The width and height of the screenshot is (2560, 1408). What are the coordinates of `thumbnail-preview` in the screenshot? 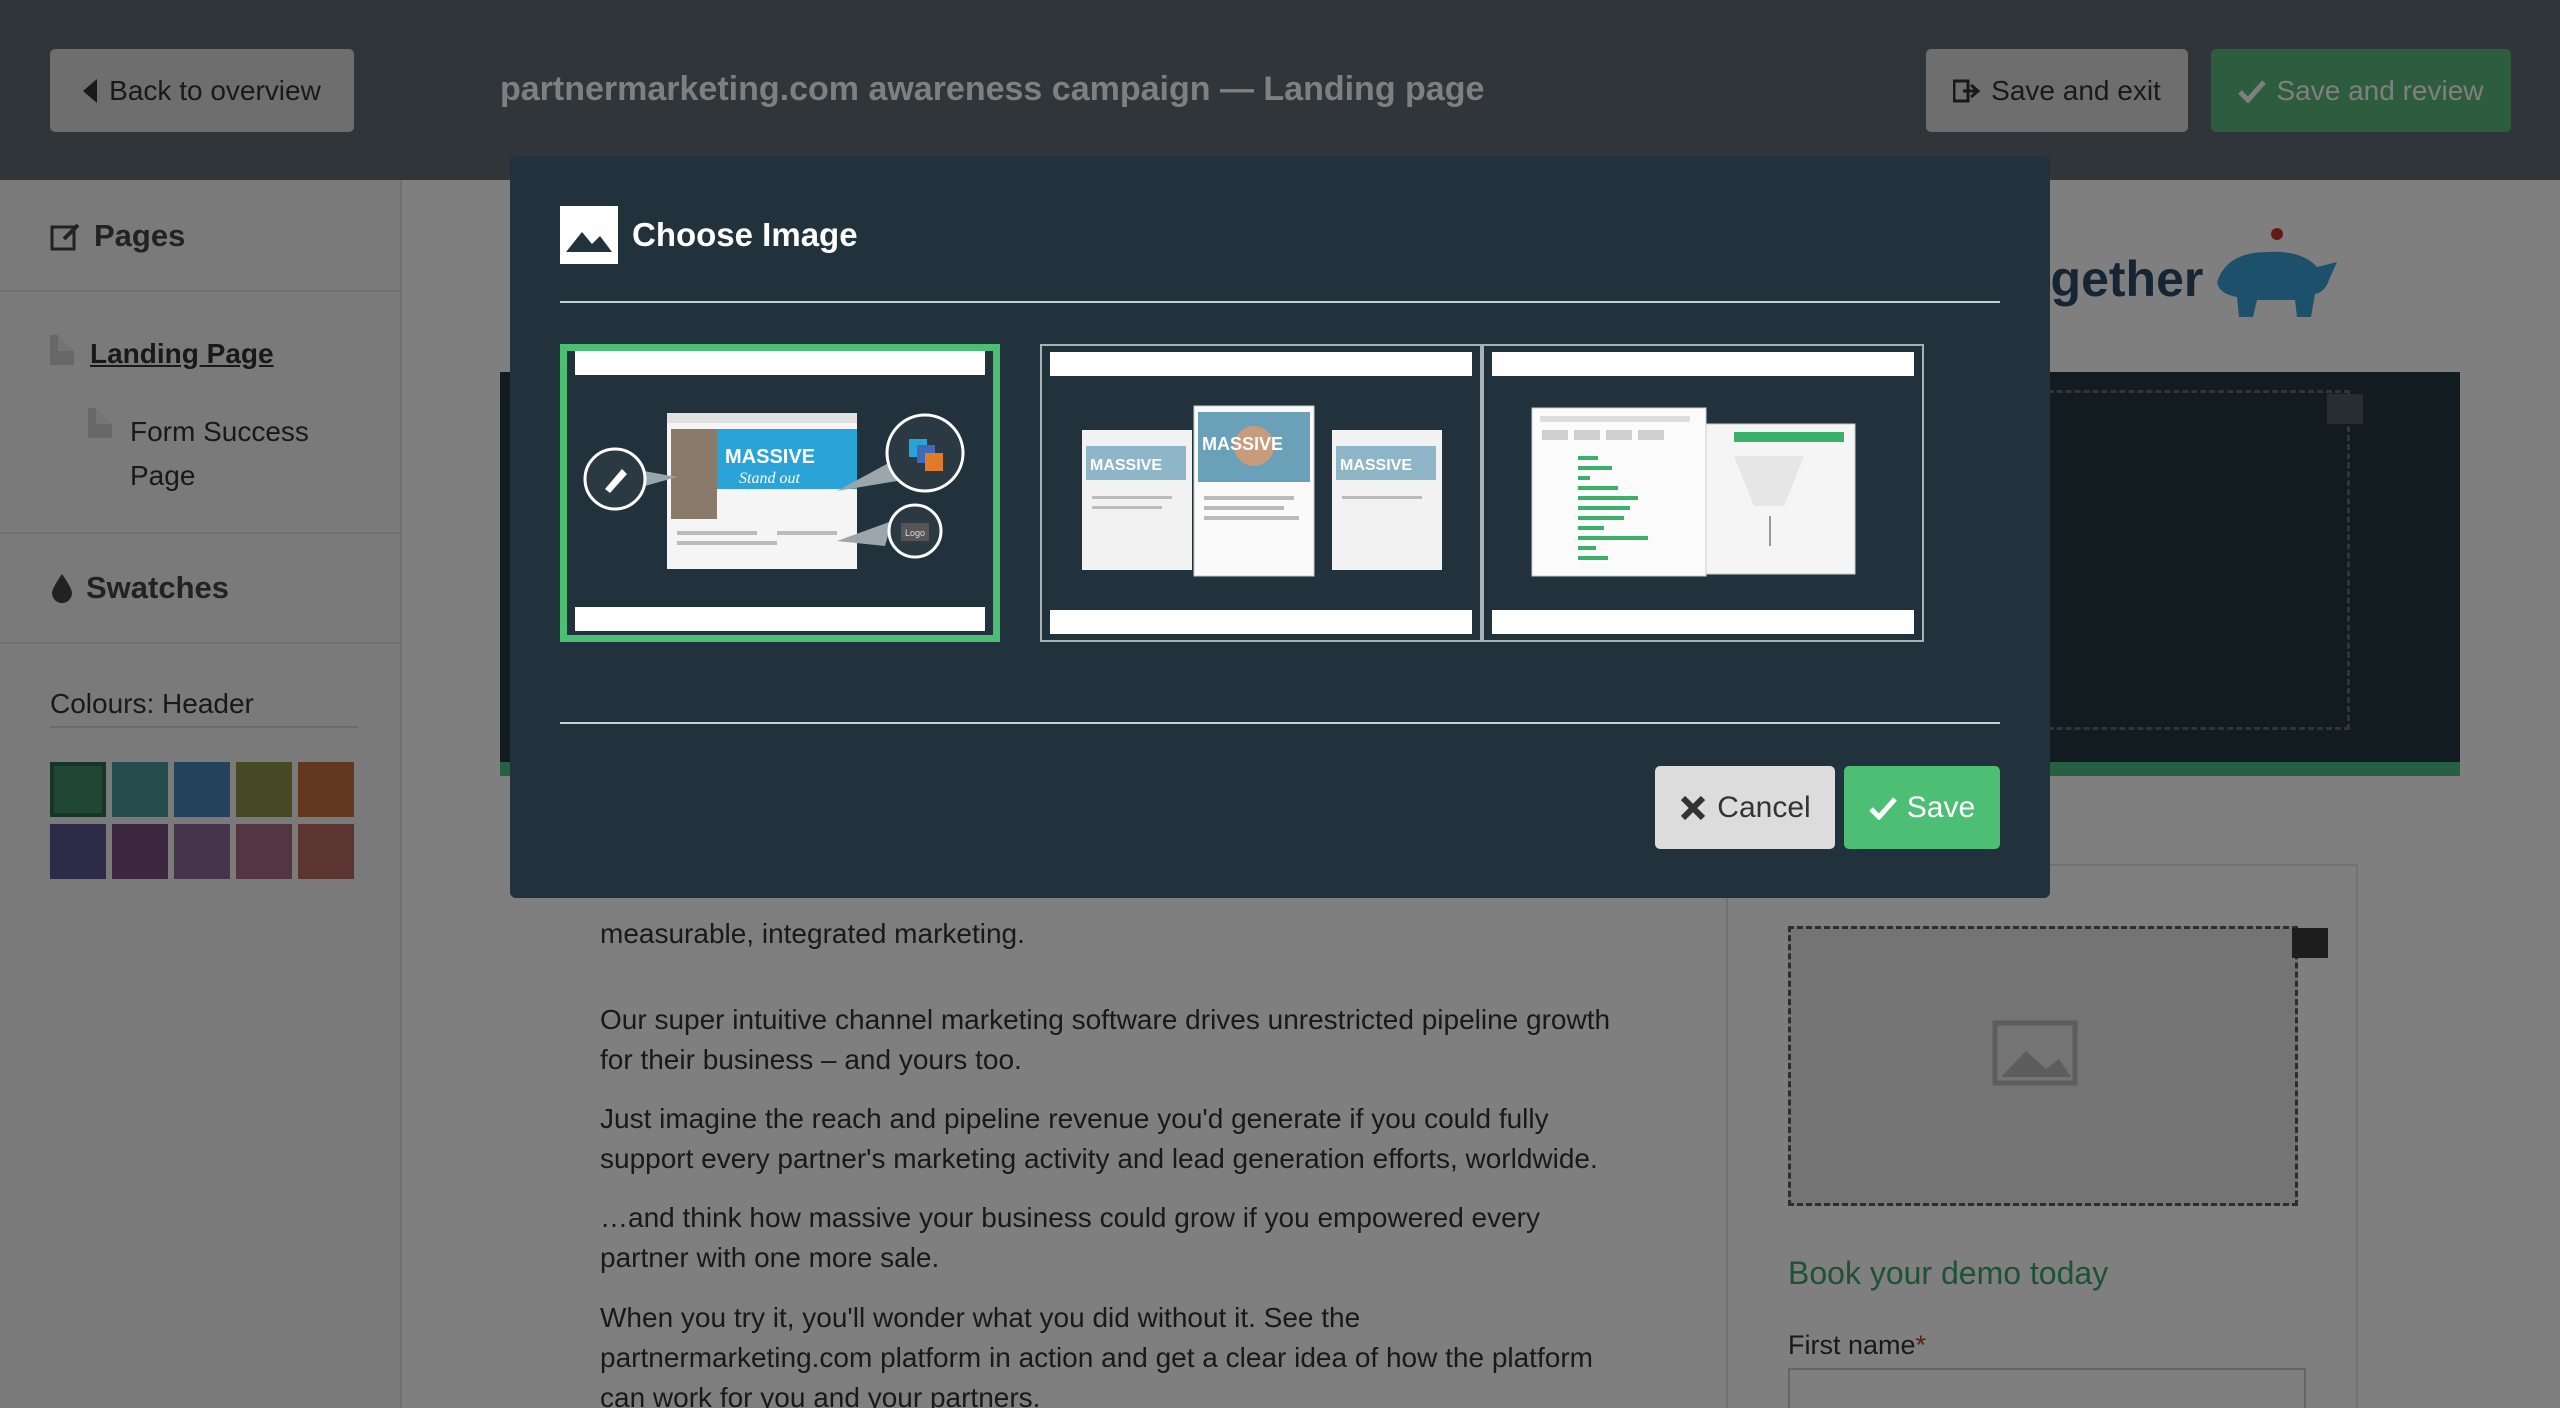 It's located at (1693, 492).